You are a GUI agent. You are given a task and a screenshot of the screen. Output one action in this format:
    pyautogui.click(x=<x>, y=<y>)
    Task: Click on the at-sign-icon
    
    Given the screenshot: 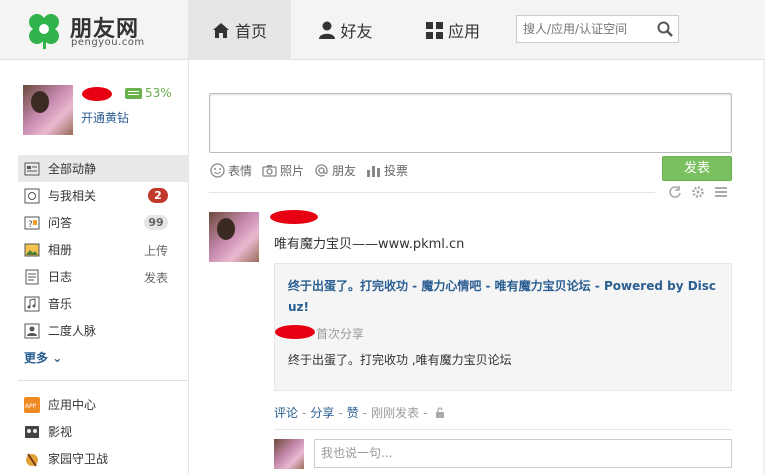 What is the action you would take?
    pyautogui.click(x=321, y=170)
    